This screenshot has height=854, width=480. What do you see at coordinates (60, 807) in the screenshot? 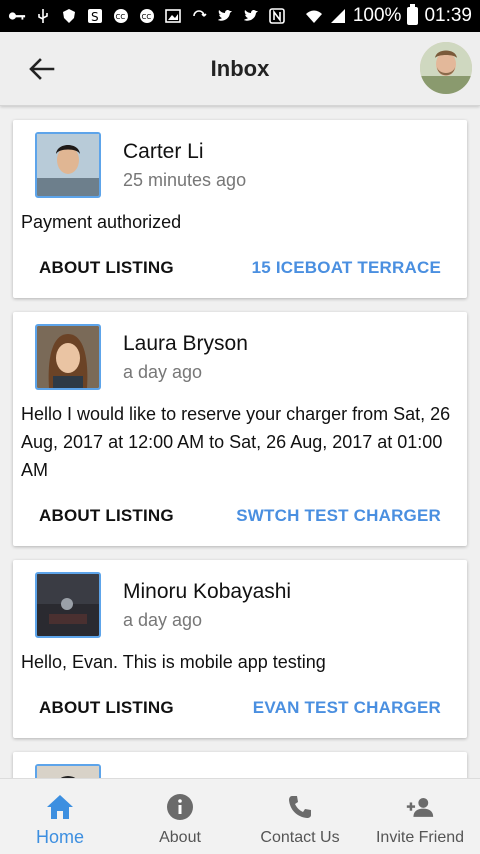
I see `home-icon` at bounding box center [60, 807].